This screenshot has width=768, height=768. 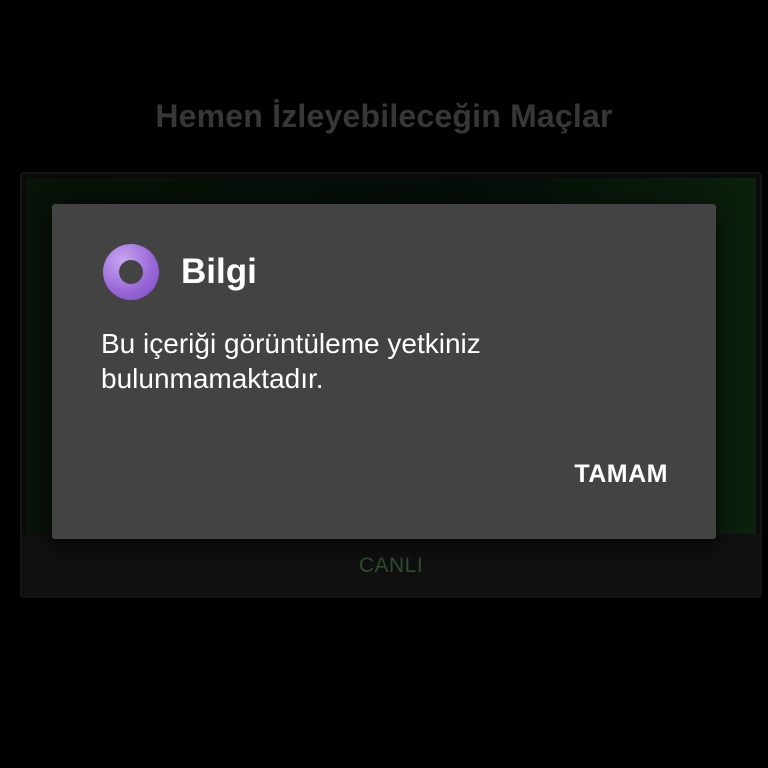 I want to click on dialog-header: Bilgi, so click(x=180, y=272).